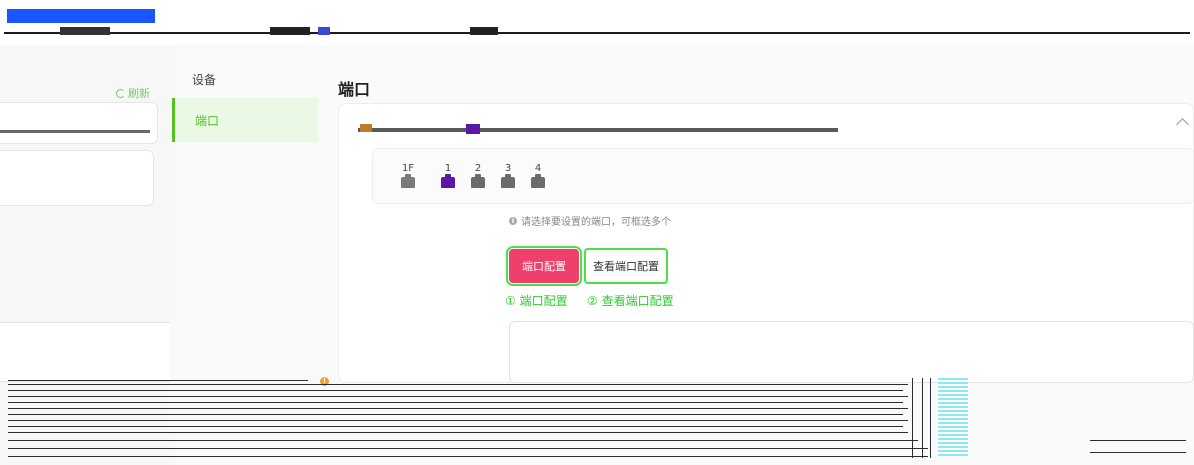 This screenshot has height=465, width=1194. I want to click on port-select-hint: i 请选择要设置的端口，可框选多个, so click(590, 220).